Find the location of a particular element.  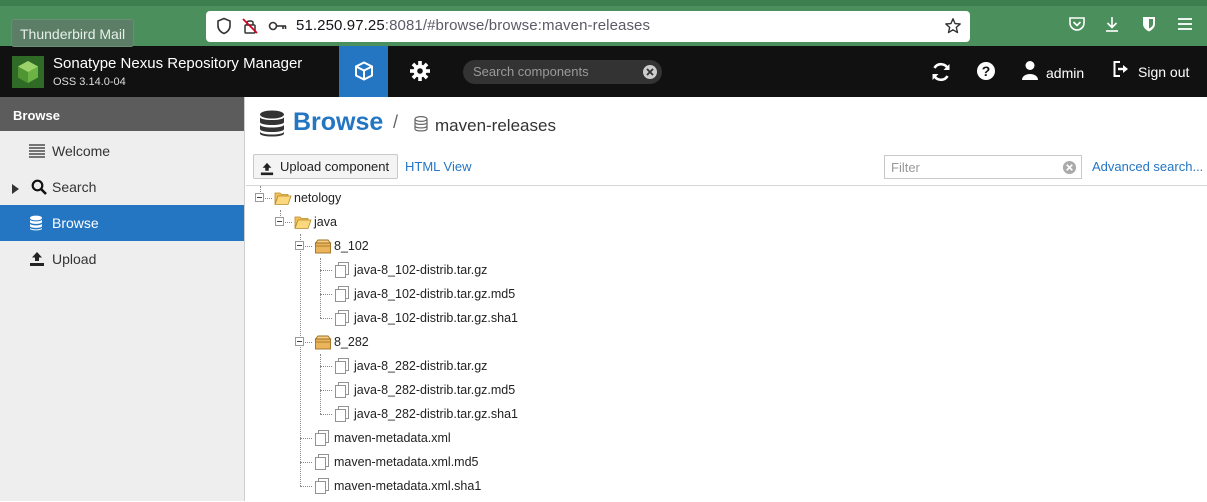

list-icon is located at coordinates (37, 152).